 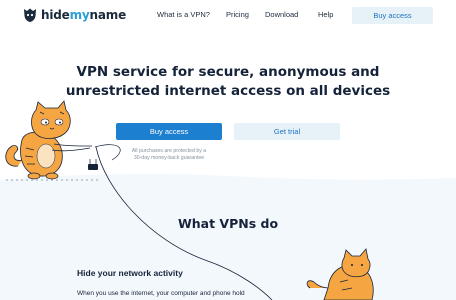 I want to click on section-title: What VPNs do, so click(x=228, y=223).